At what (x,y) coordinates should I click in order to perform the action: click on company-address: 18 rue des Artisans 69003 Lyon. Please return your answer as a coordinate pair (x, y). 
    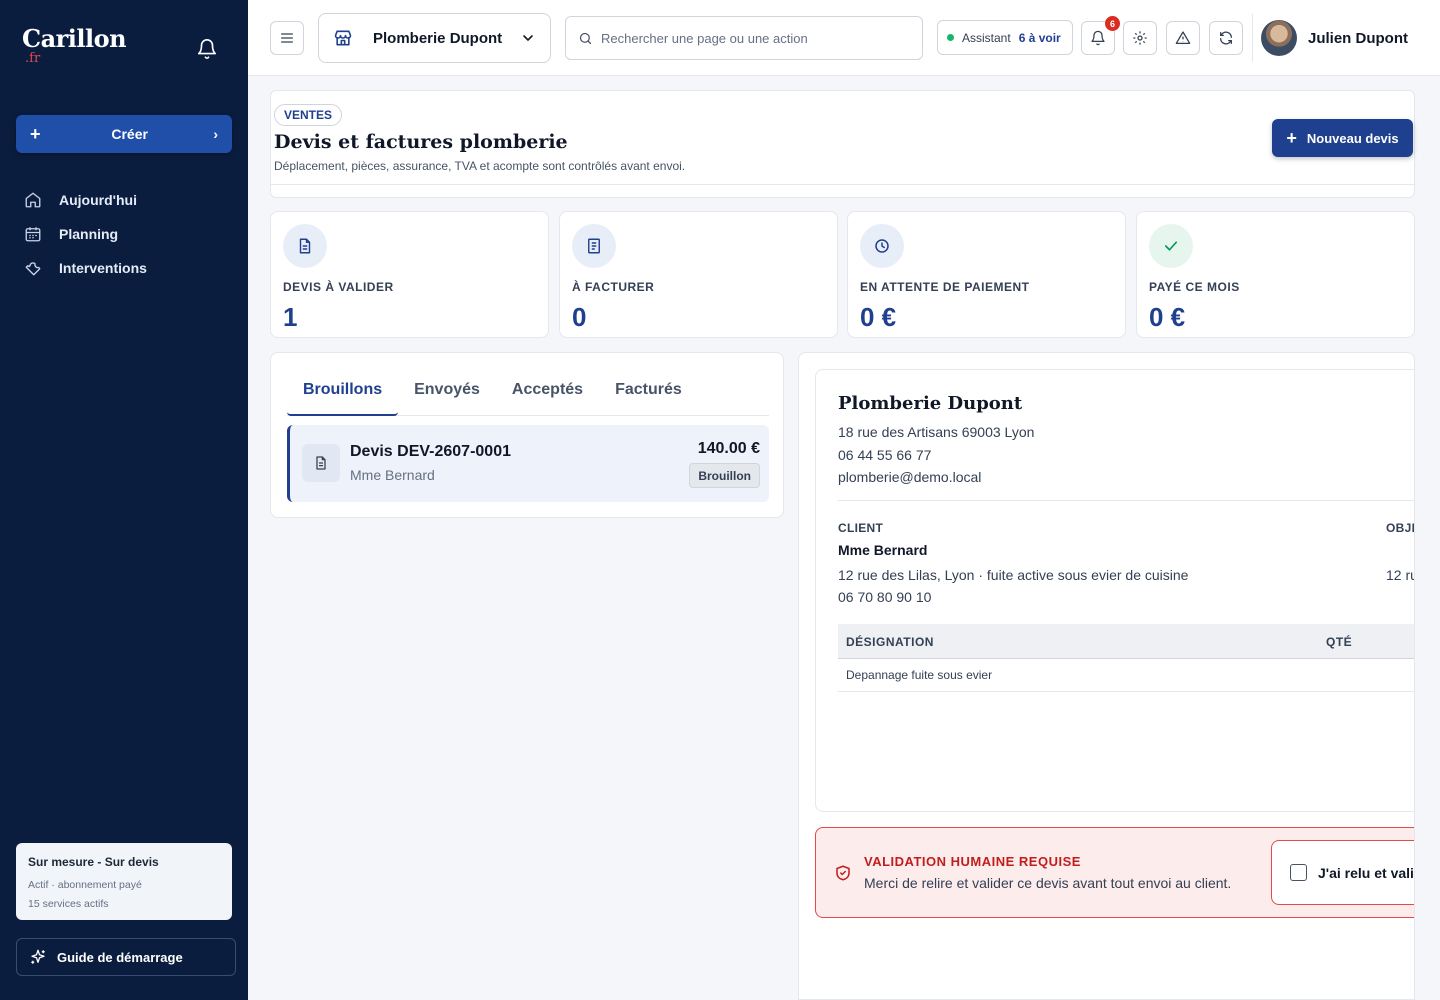
    Looking at the image, I should click on (936, 432).